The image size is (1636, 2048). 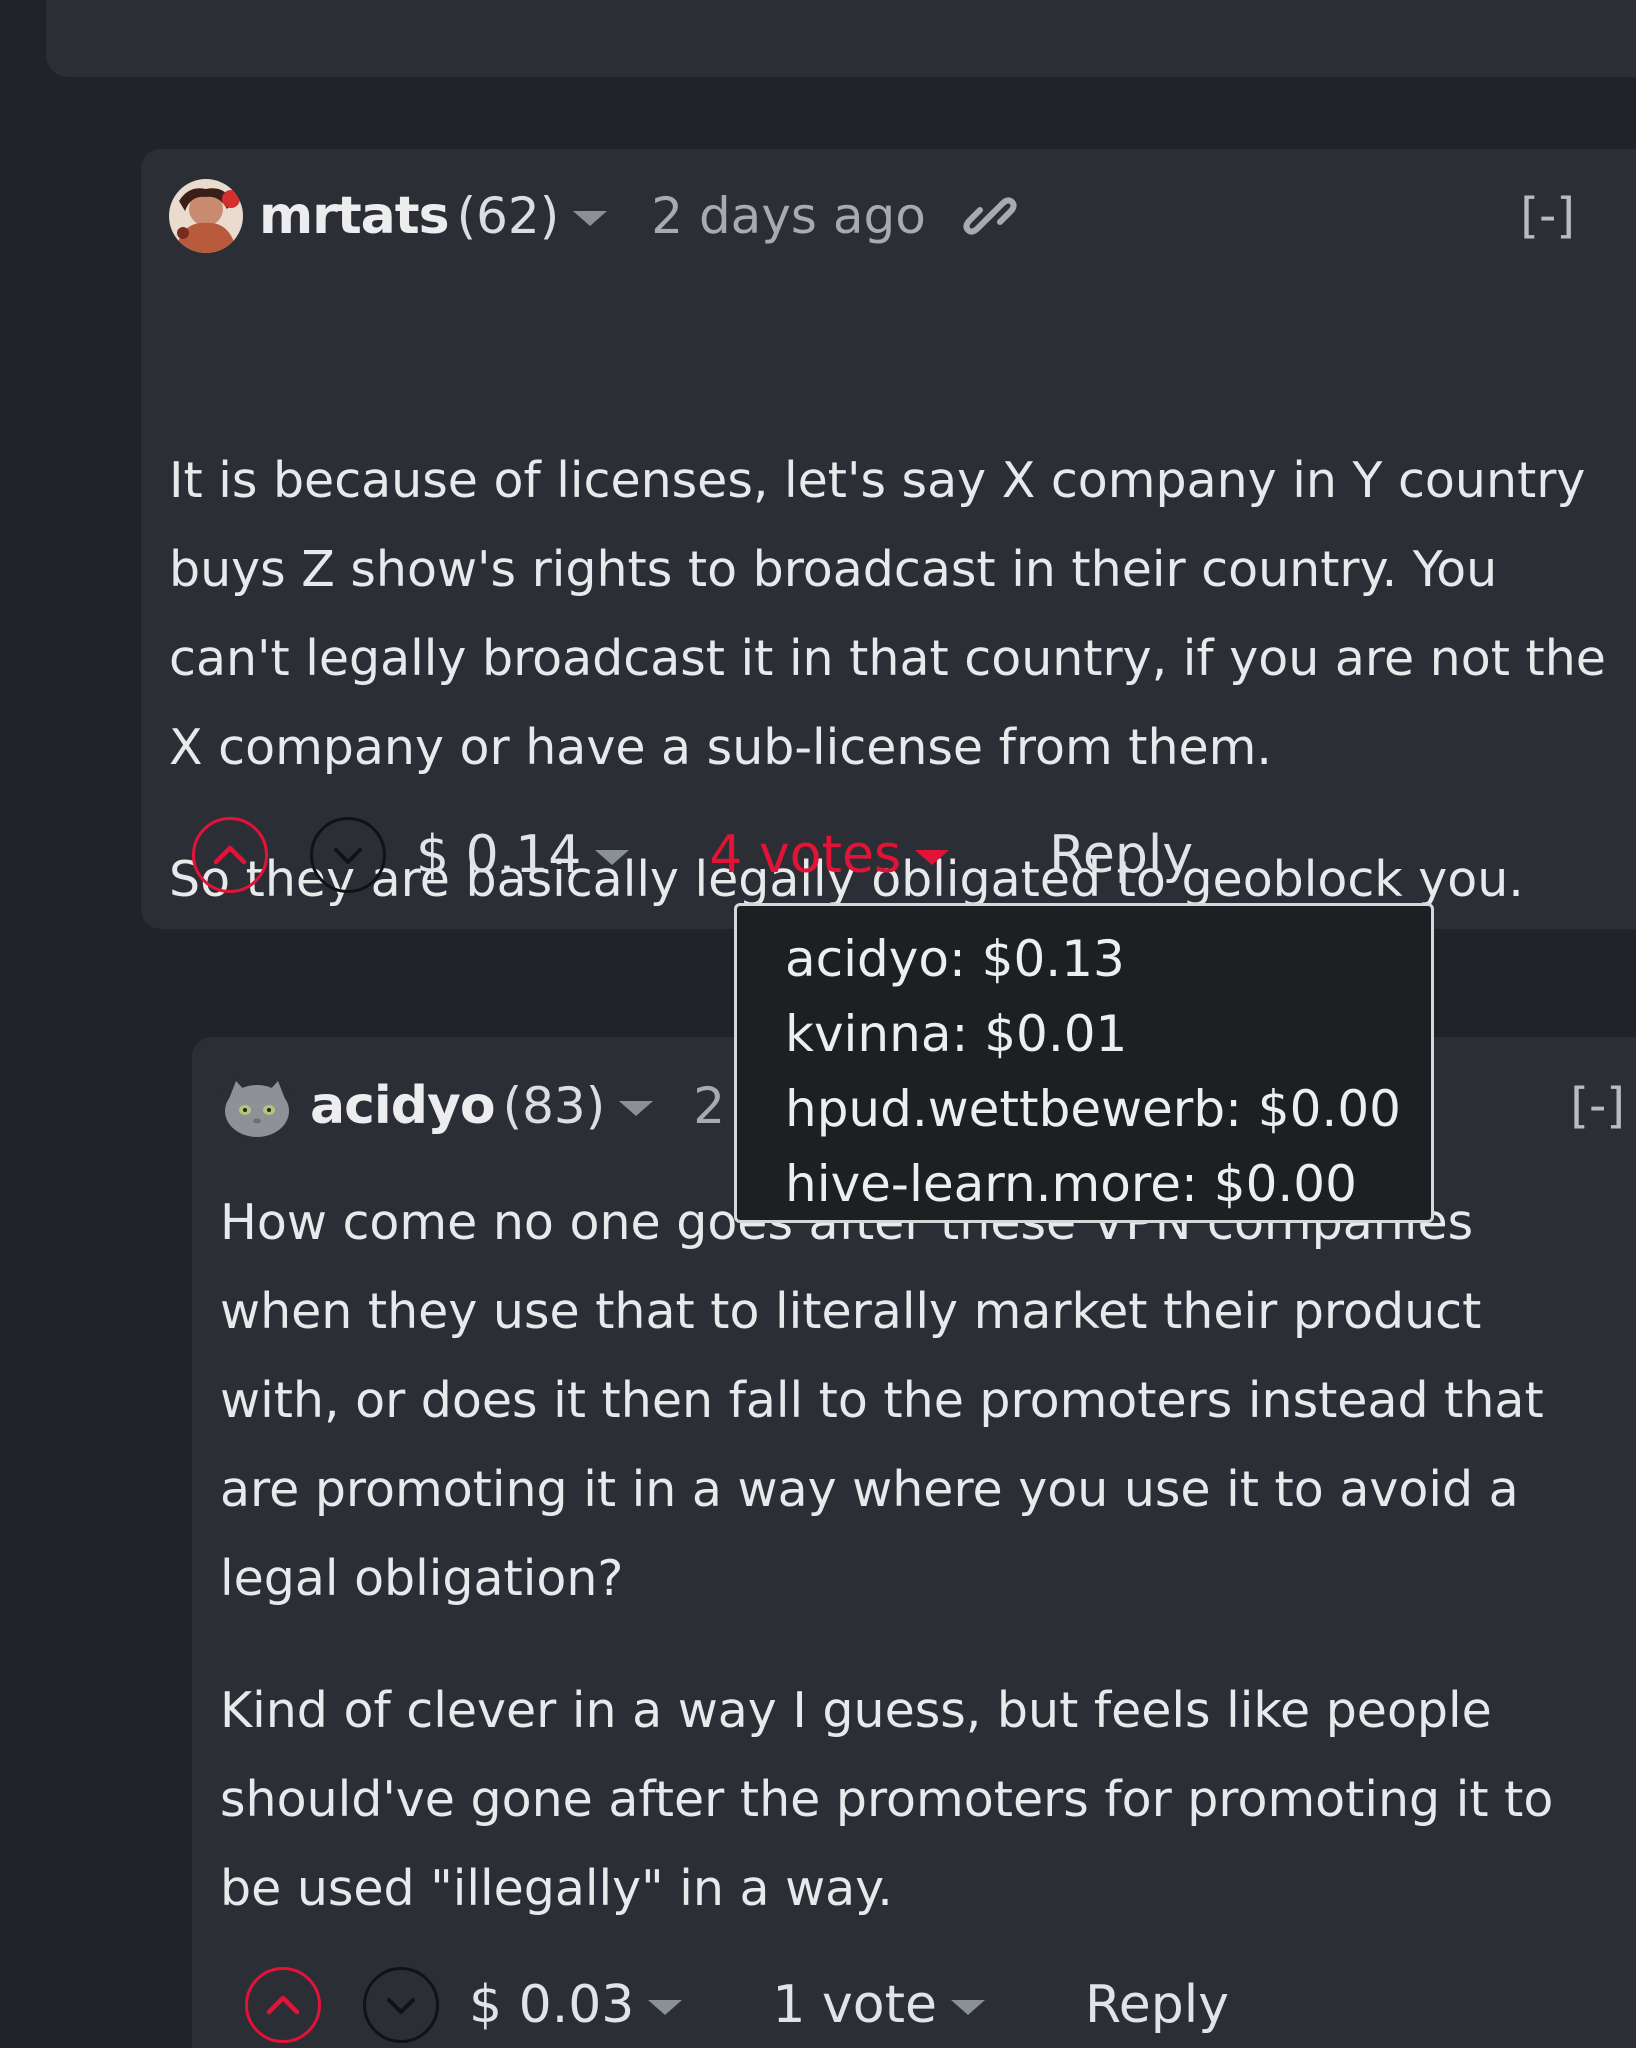 What do you see at coordinates (354, 216) in the screenshot?
I see `author-name: mrtats` at bounding box center [354, 216].